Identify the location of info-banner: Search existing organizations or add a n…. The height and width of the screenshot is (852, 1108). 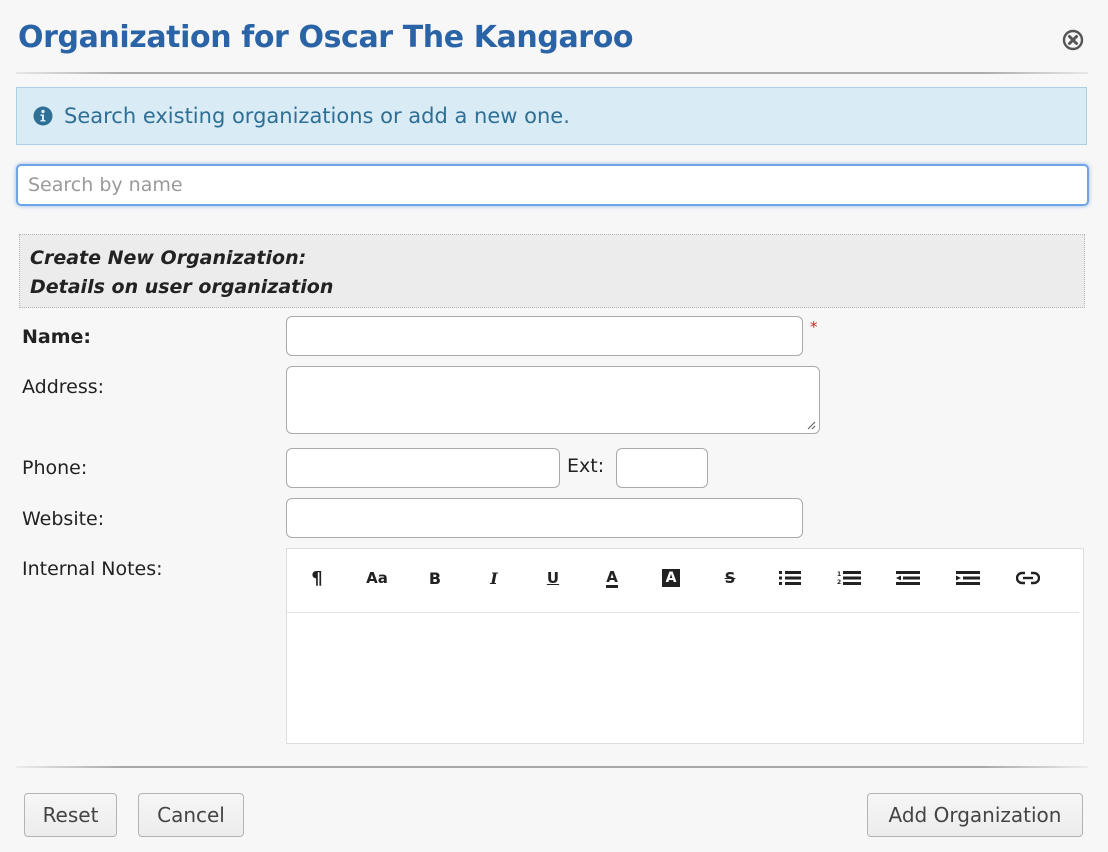
(551, 116).